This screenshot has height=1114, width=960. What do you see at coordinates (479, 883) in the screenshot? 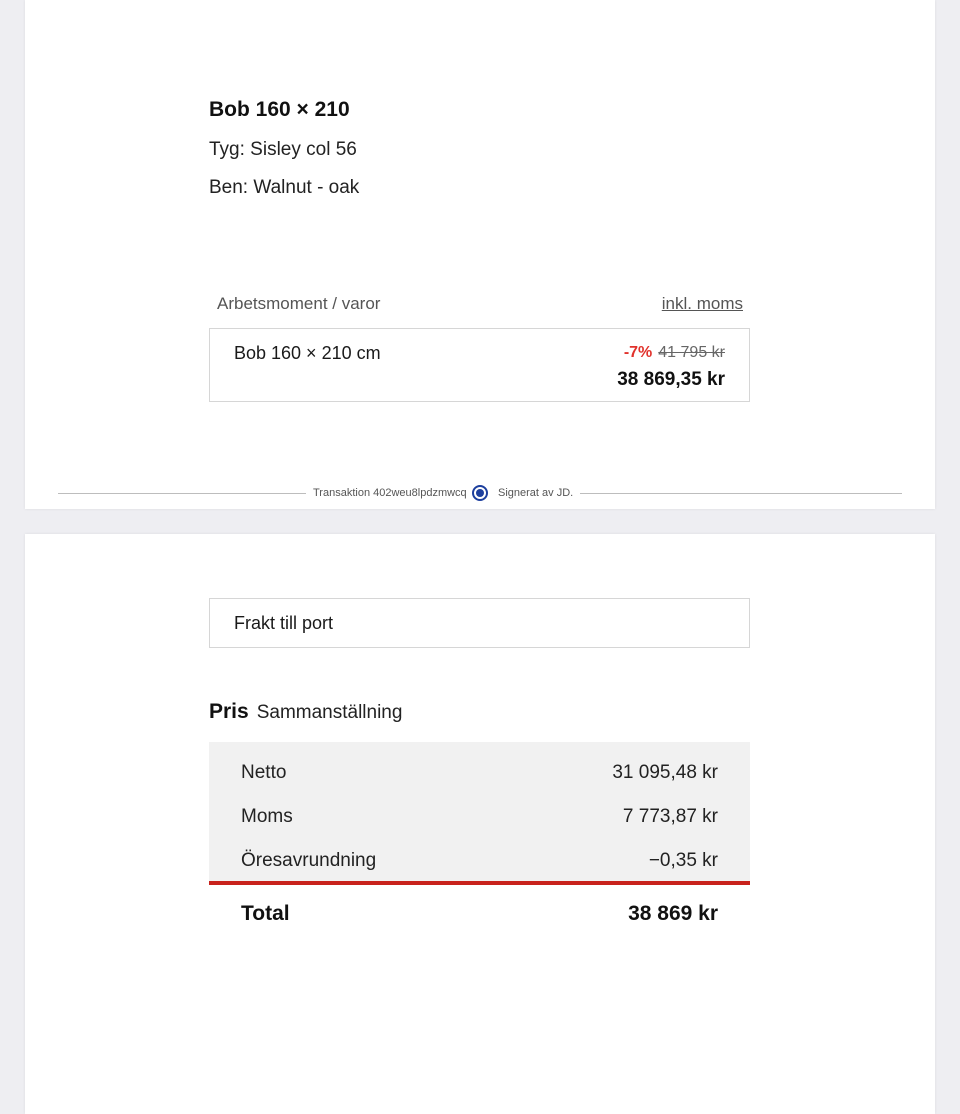
I see `total-divider` at bounding box center [479, 883].